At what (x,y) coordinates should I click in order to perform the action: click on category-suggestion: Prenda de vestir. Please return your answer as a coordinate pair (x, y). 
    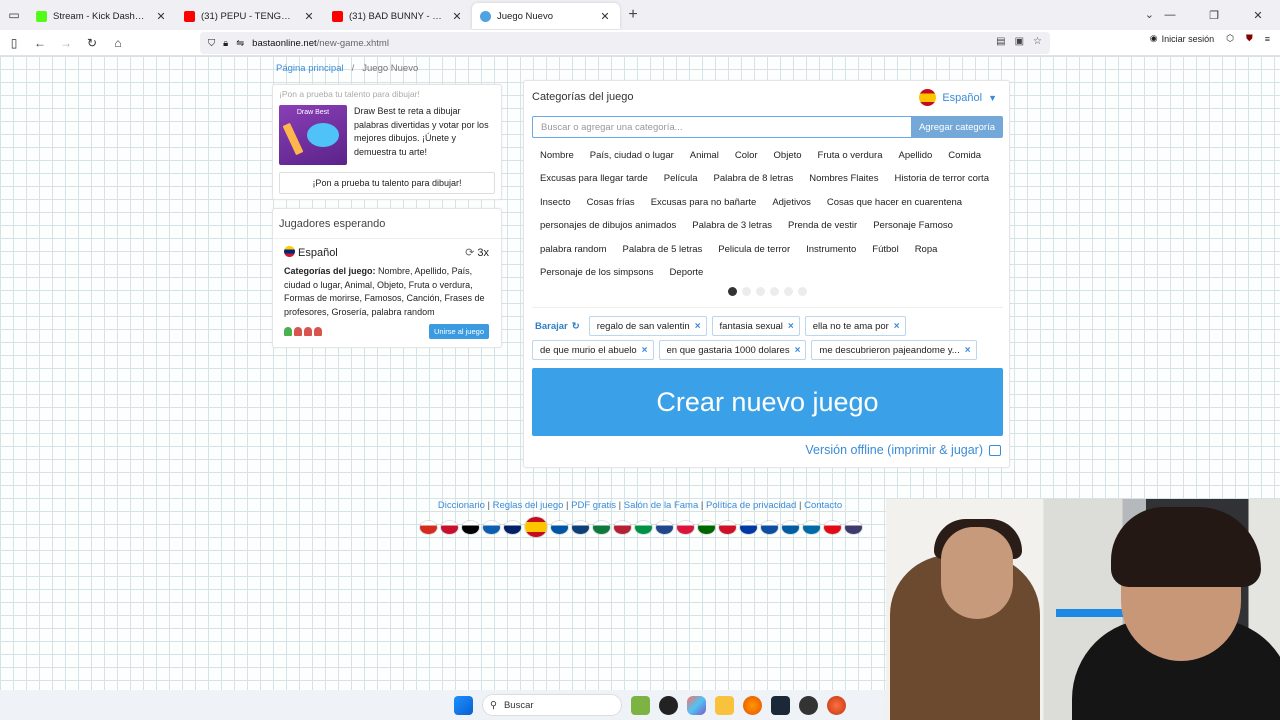
    Looking at the image, I should click on (822, 225).